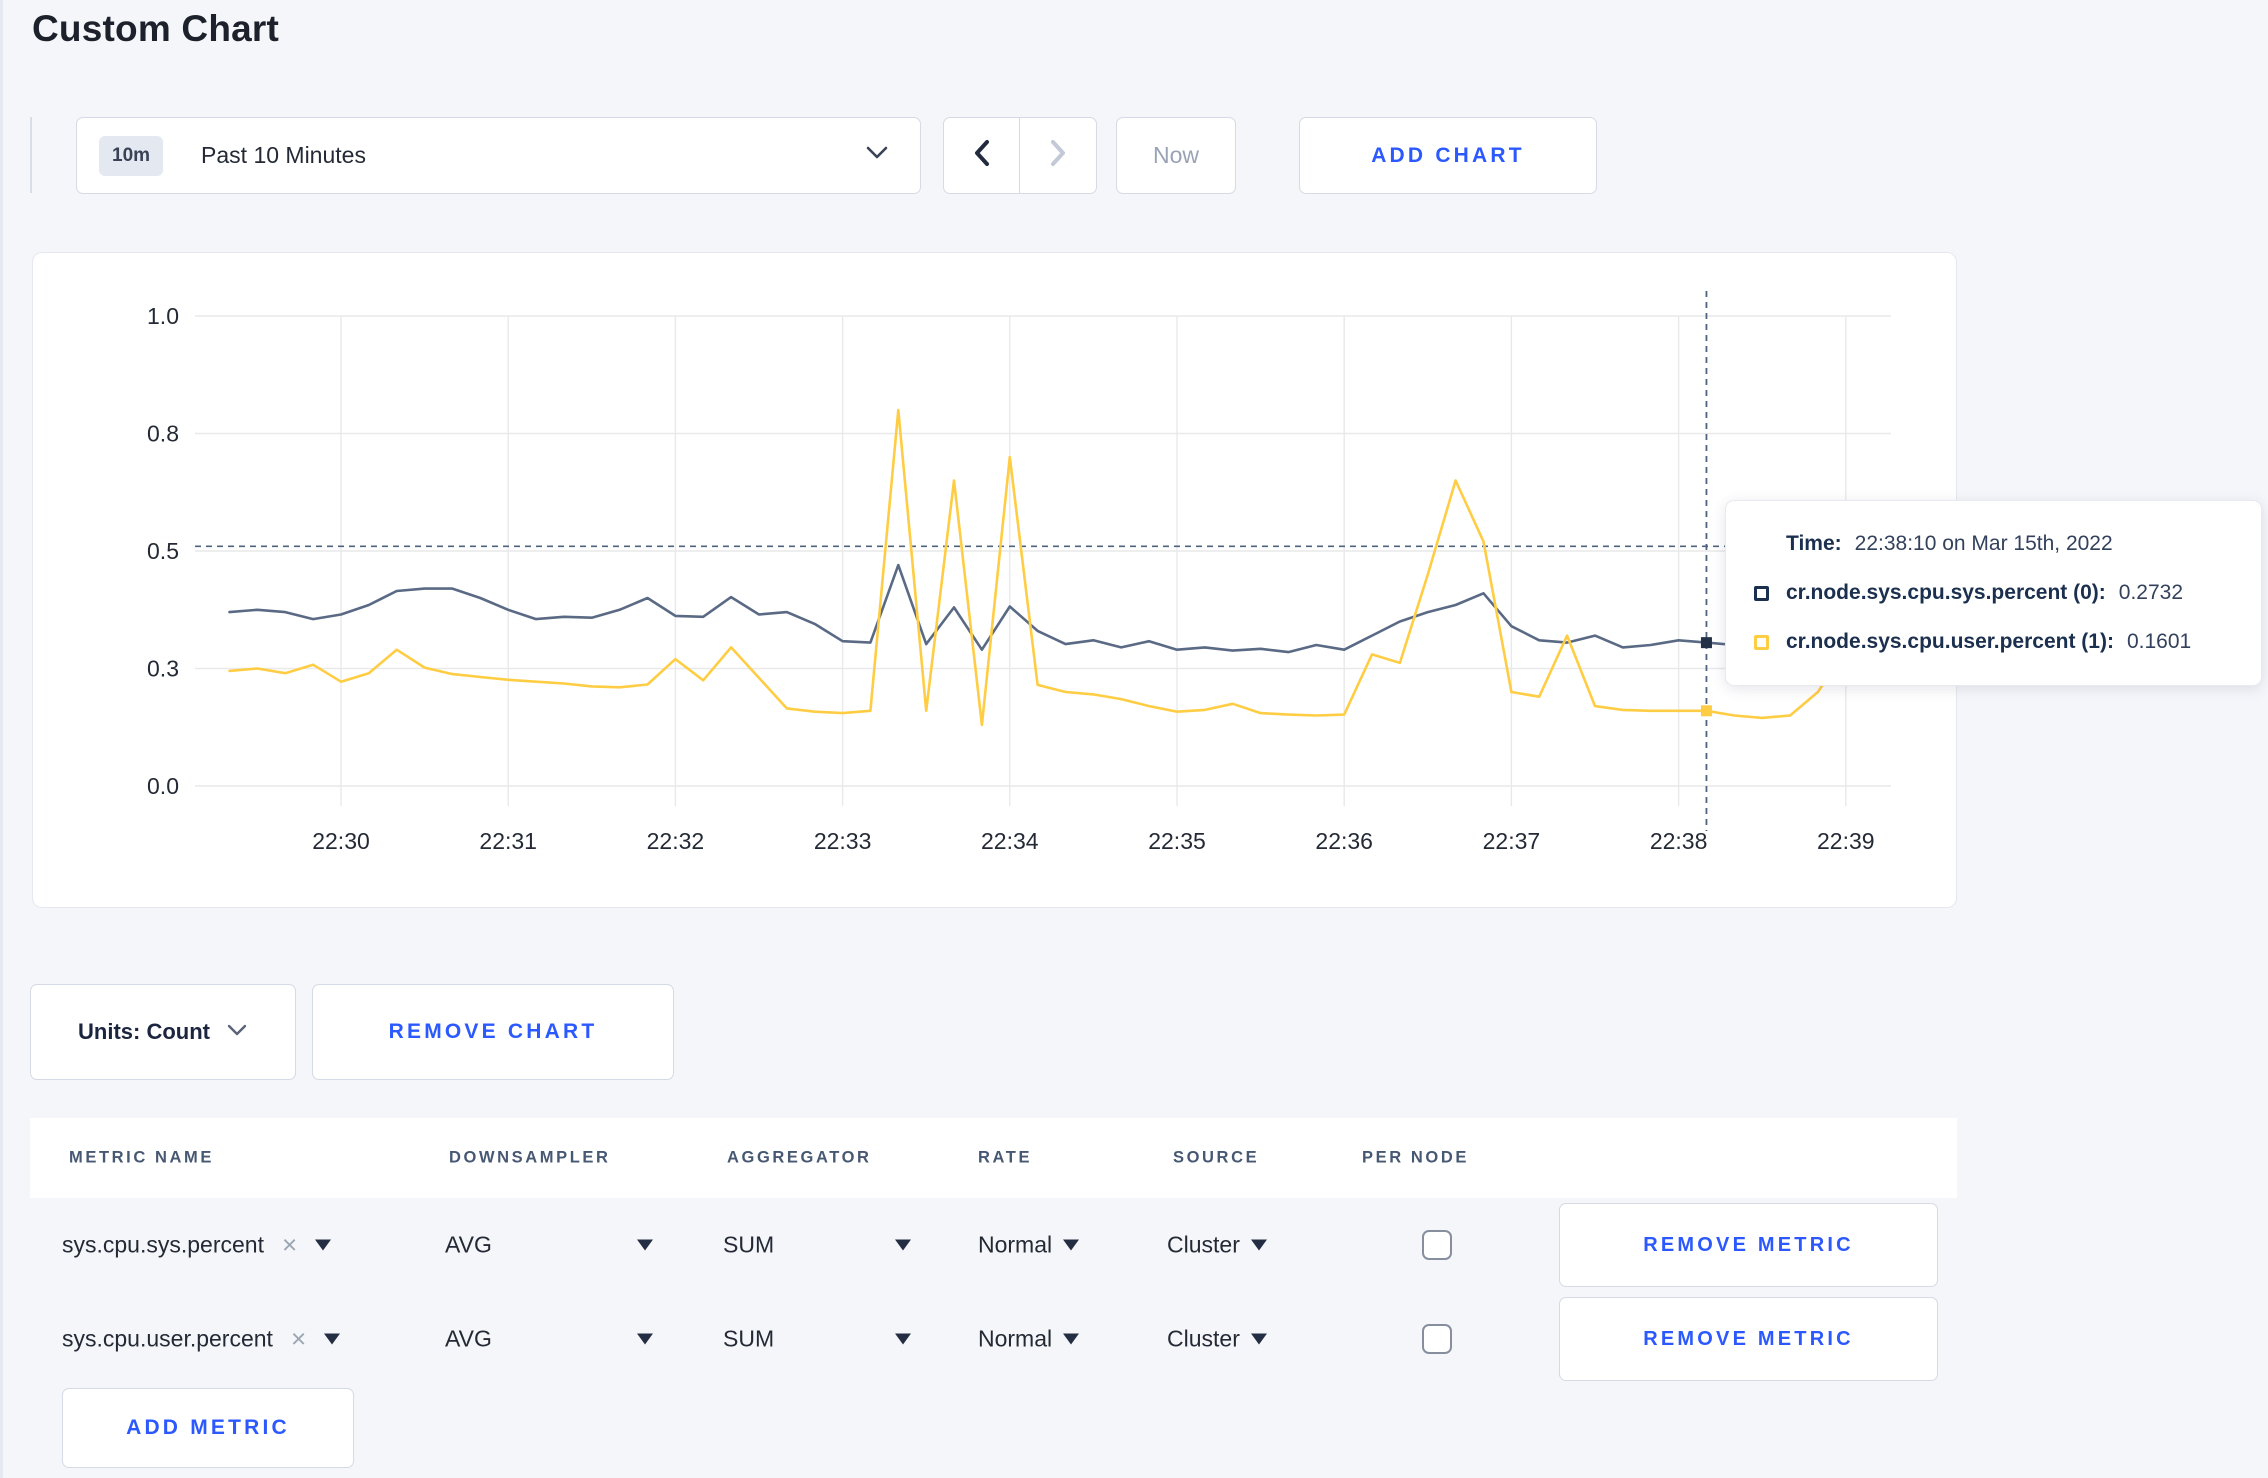 This screenshot has width=2268, height=1478. What do you see at coordinates (1814, 543) in the screenshot?
I see `tooltip-time-label: Time:` at bounding box center [1814, 543].